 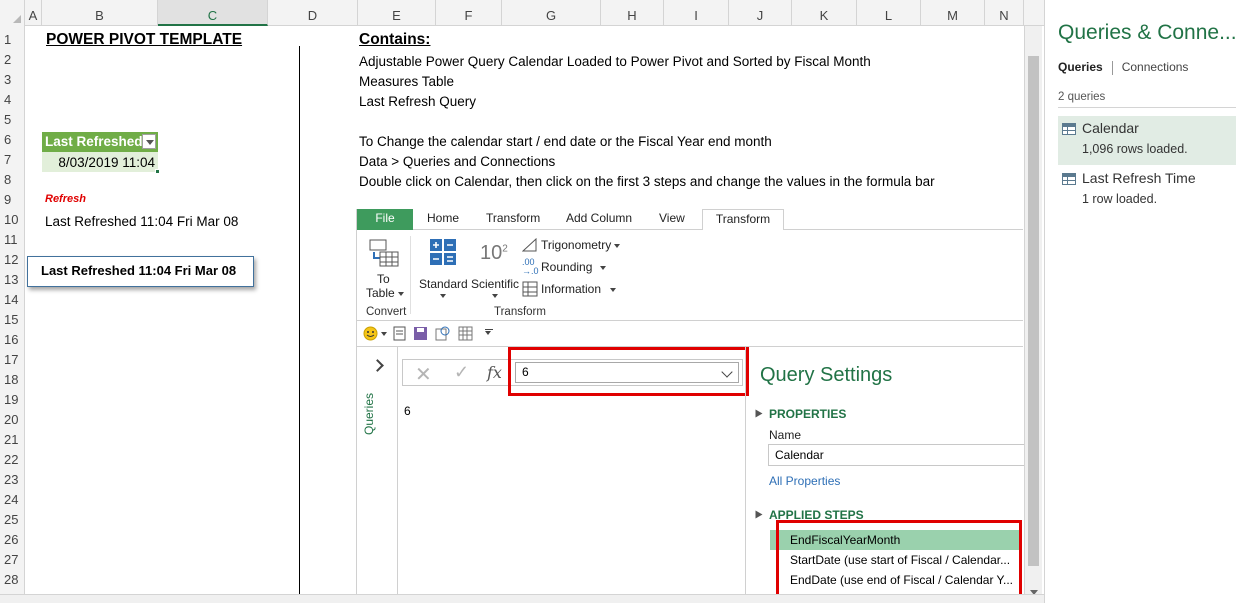 I want to click on tab-transform: Transform, so click(x=513, y=219).